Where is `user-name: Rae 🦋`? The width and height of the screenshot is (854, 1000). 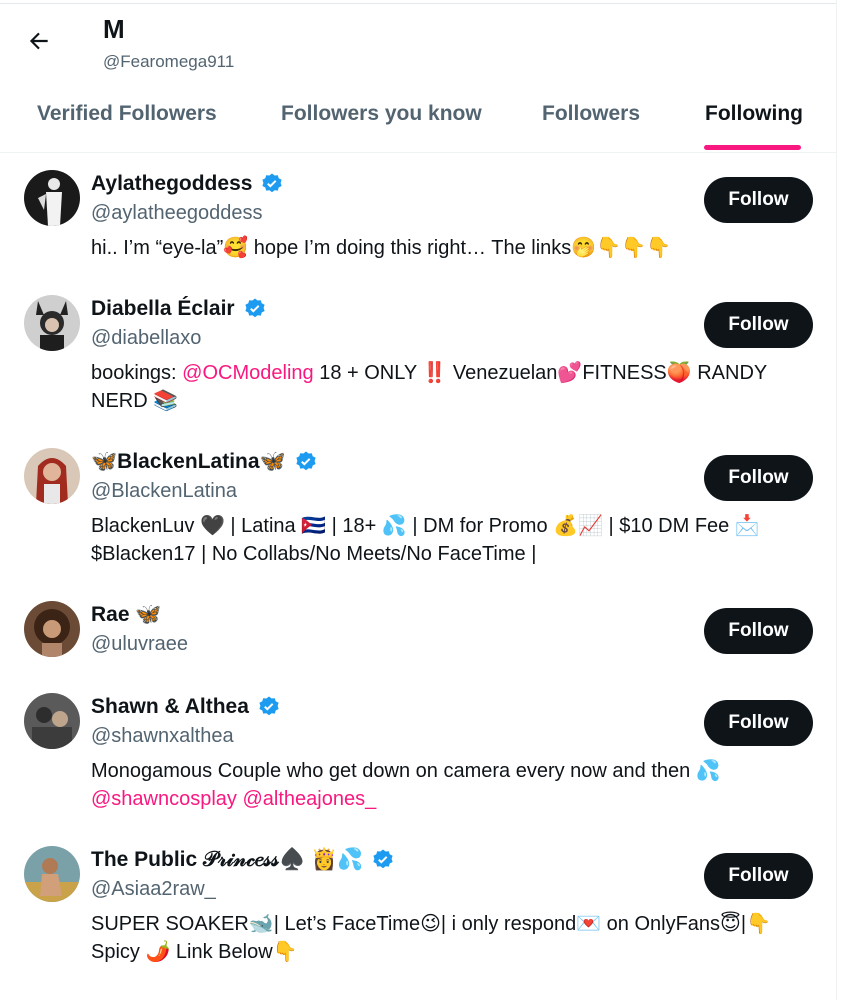 user-name: Rae 🦋 is located at coordinates (126, 615).